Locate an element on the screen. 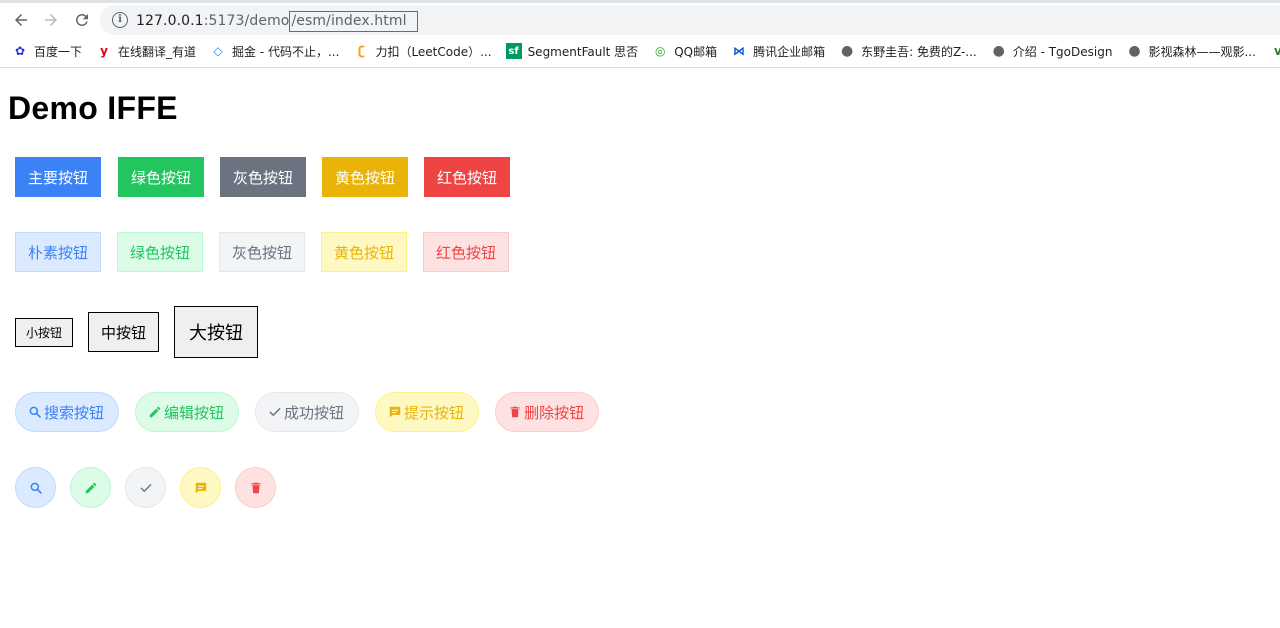 The image size is (1280, 628). tiangong-icon: v is located at coordinates (1276, 51).